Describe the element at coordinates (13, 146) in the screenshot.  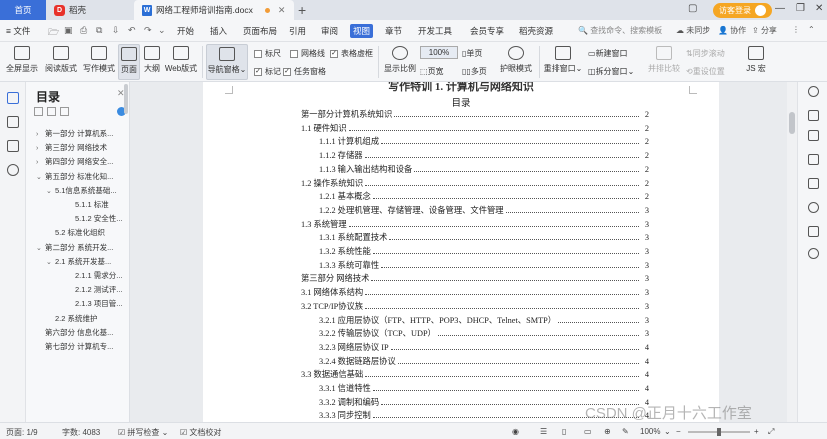
I see `bookmark-icon` at that location.